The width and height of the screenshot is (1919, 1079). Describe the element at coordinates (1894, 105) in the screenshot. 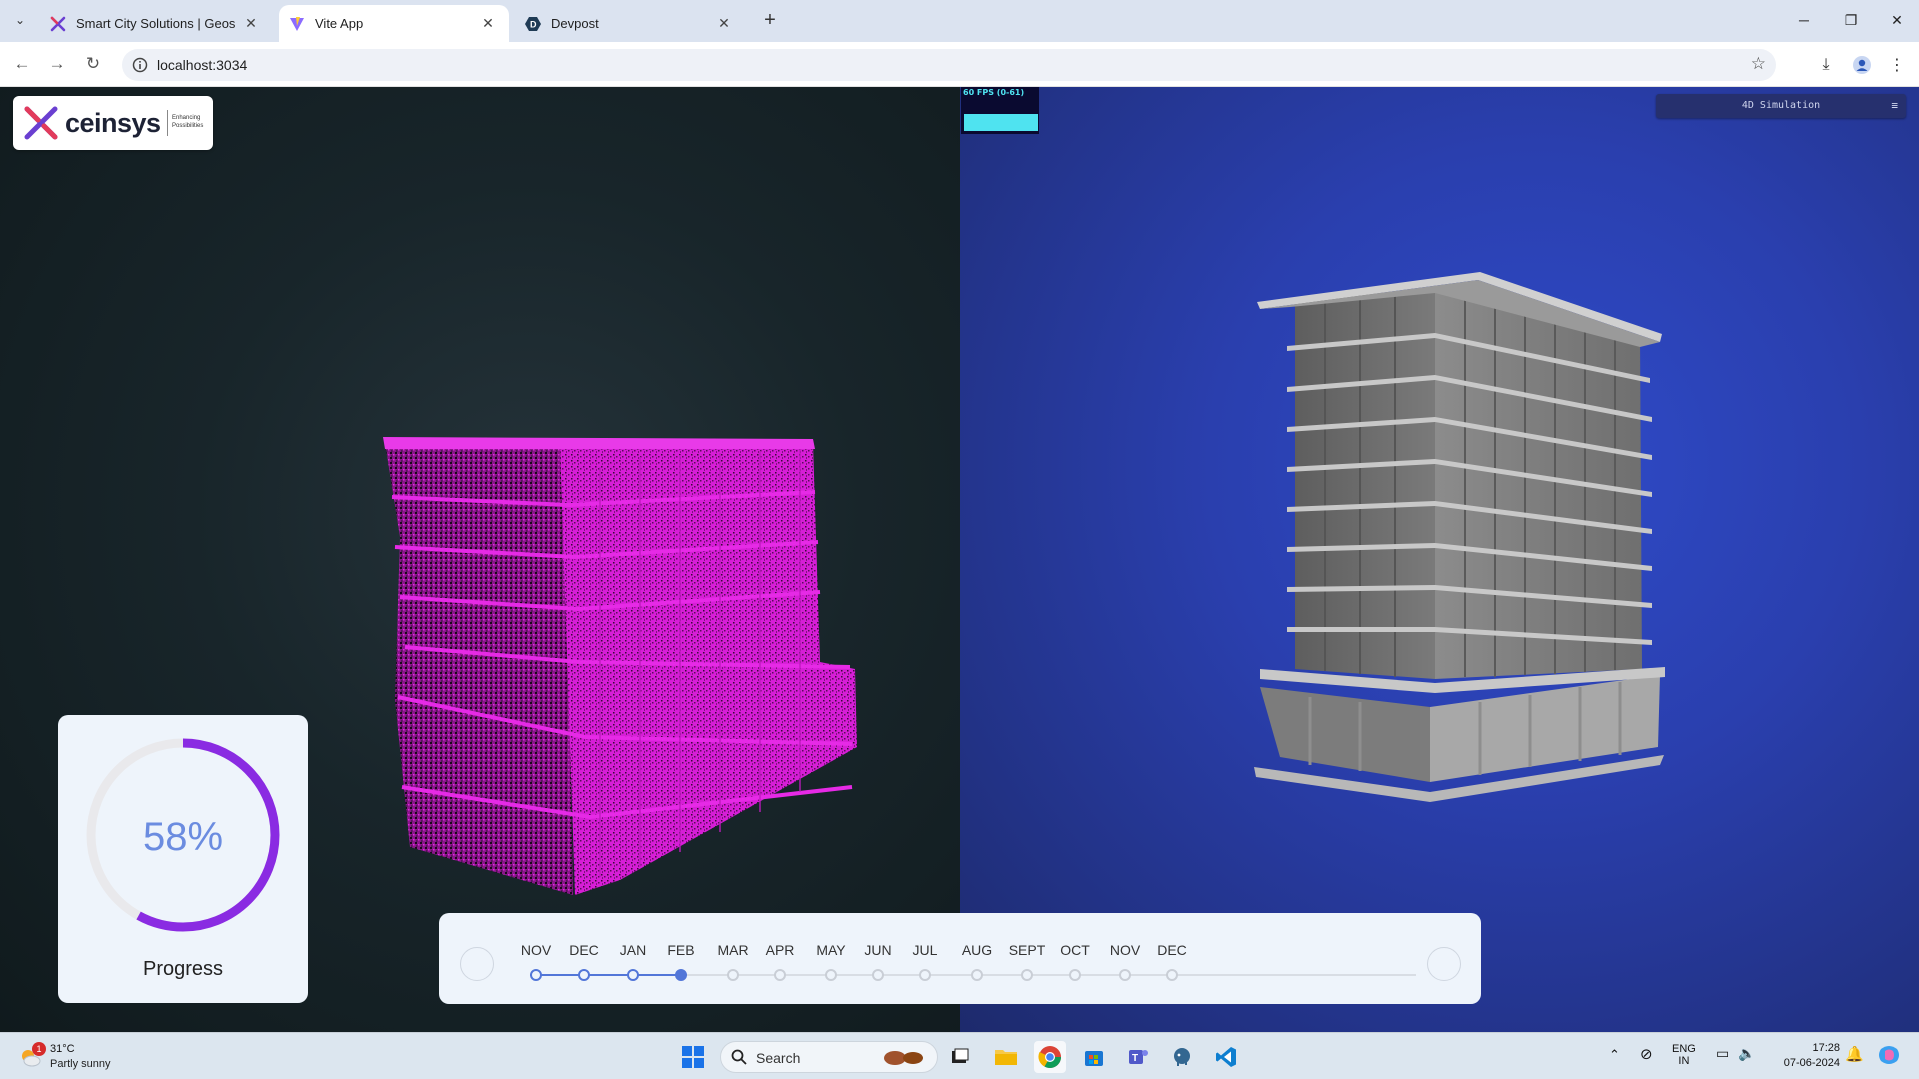

I see `dropdown-caret-icon: ≡` at that location.